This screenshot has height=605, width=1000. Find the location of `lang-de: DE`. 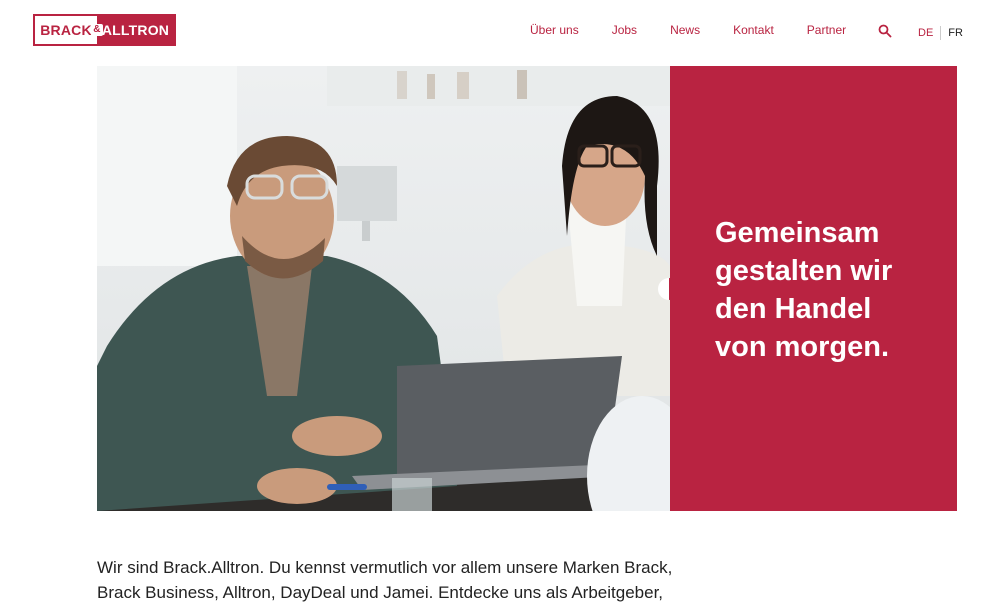

lang-de: DE is located at coordinates (925, 33).